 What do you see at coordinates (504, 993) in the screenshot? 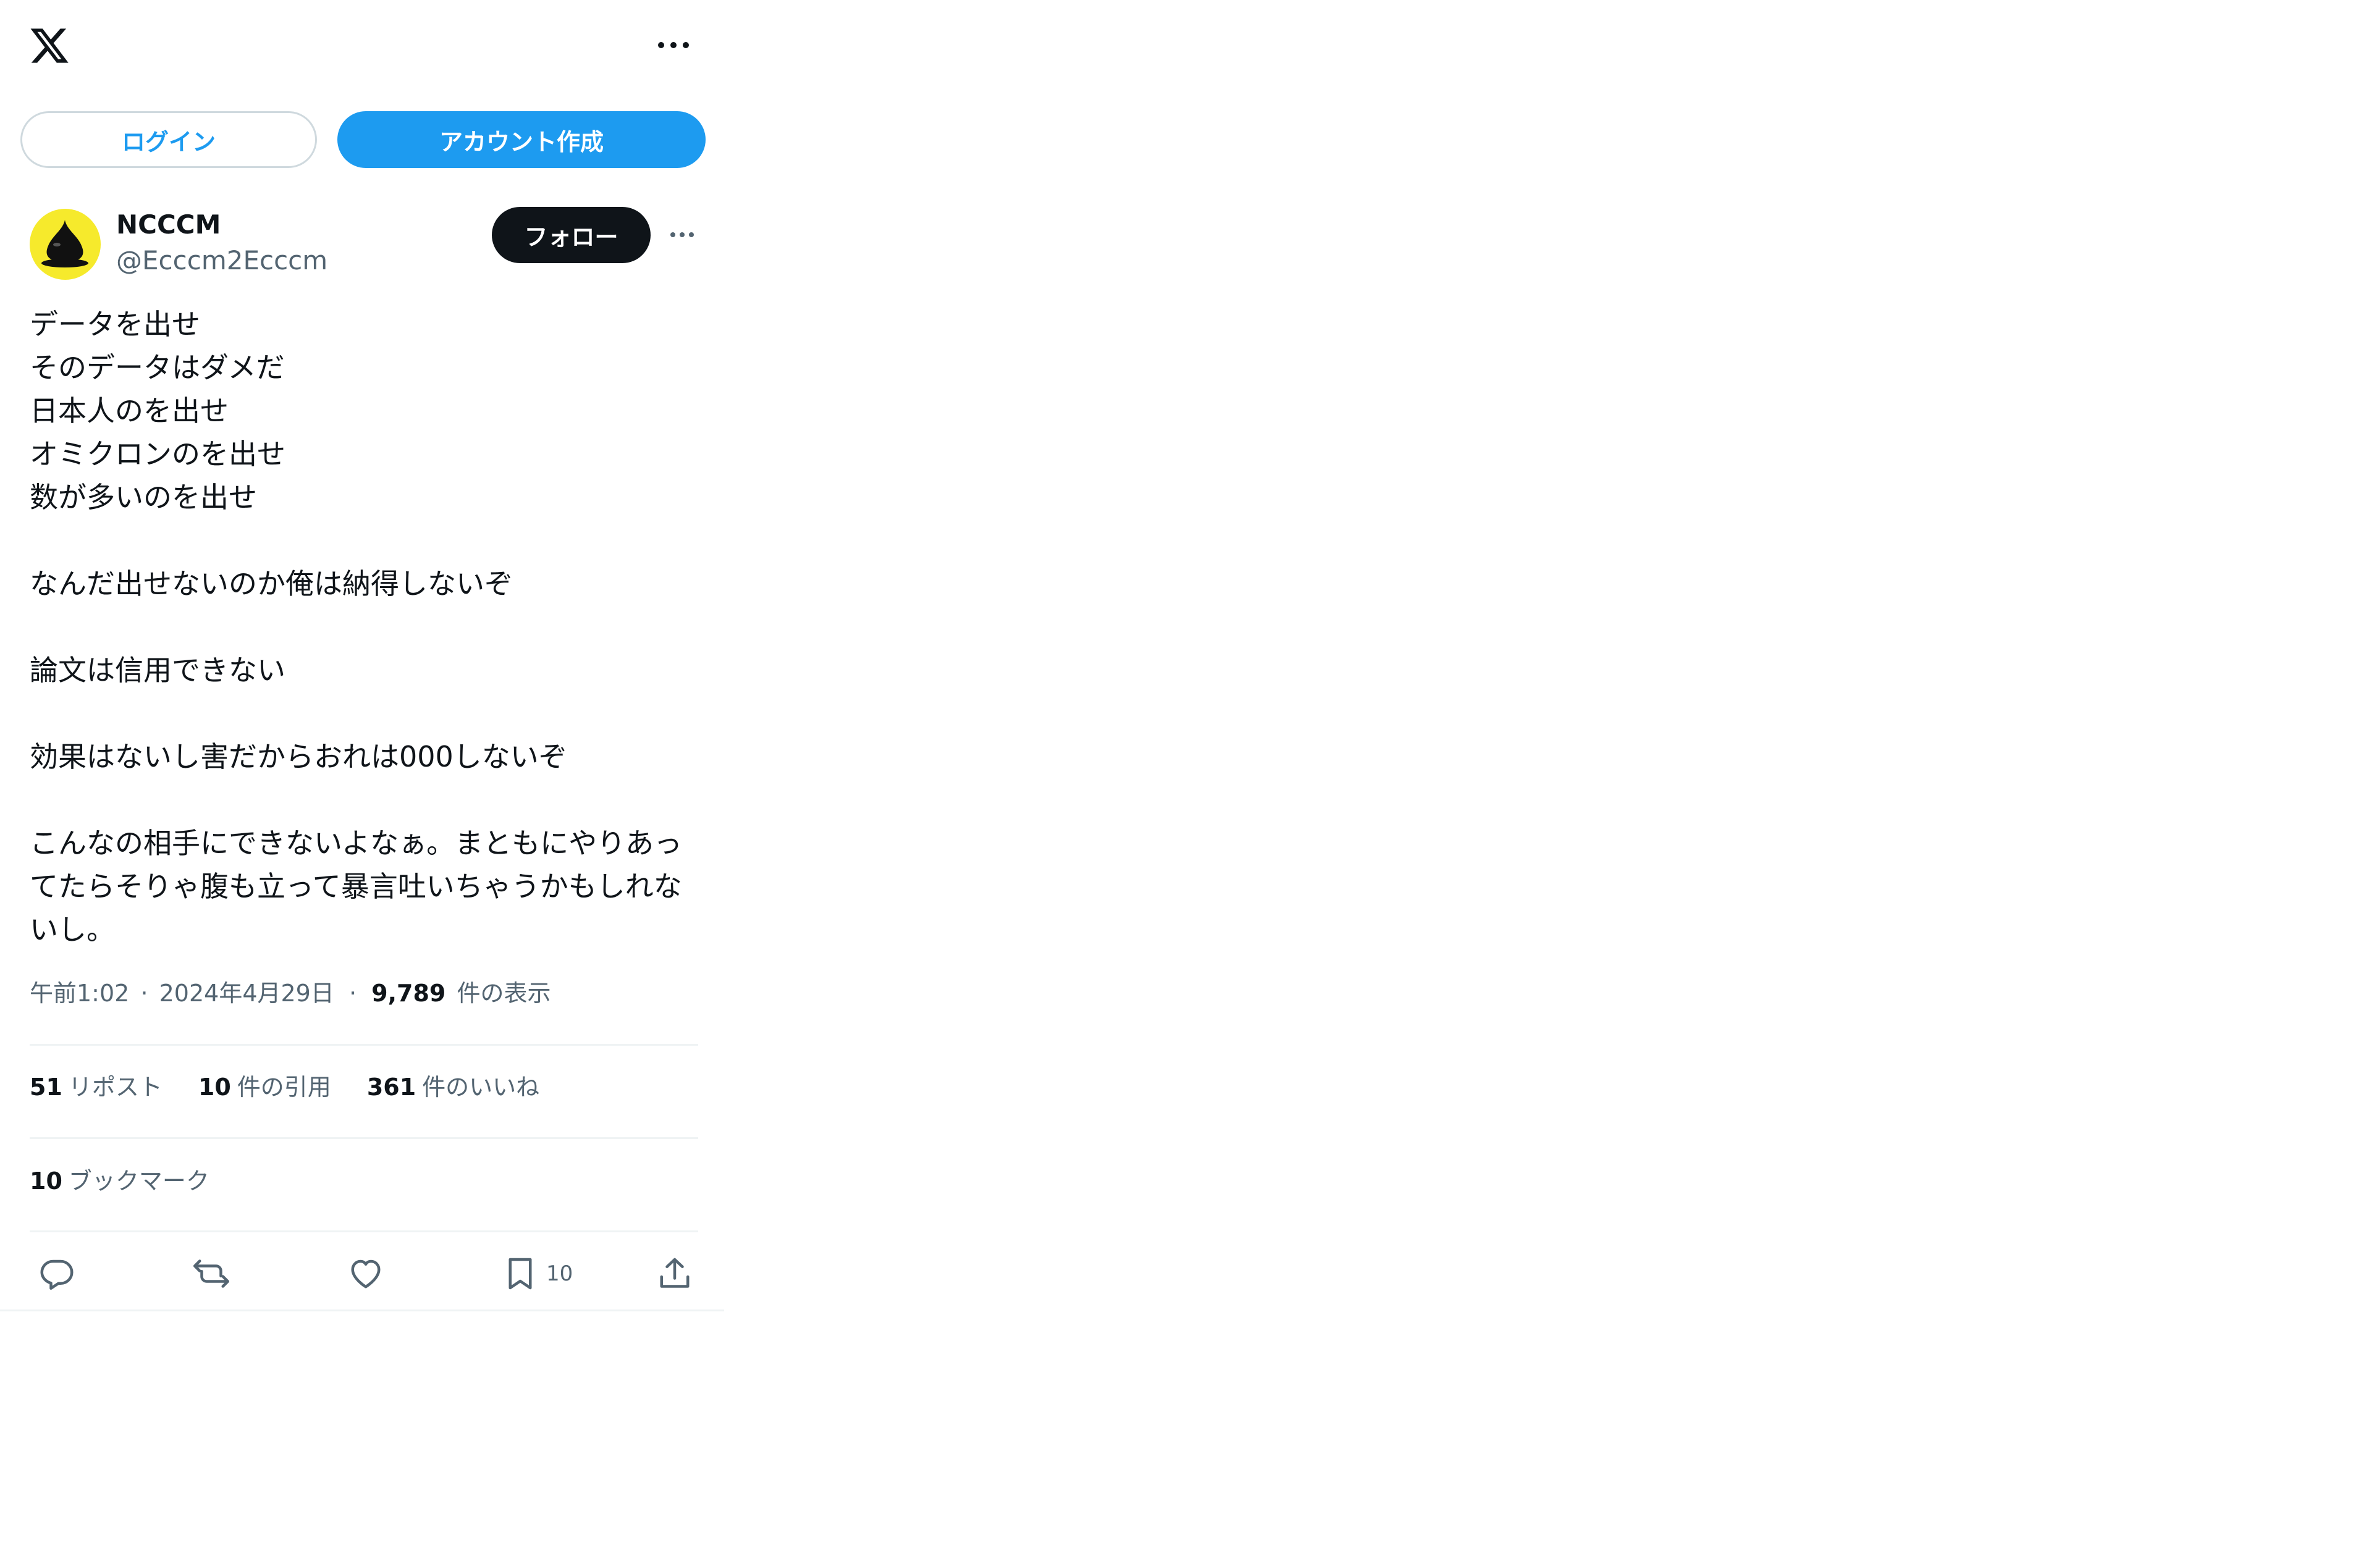
I see `views-label: 件の表示` at bounding box center [504, 993].